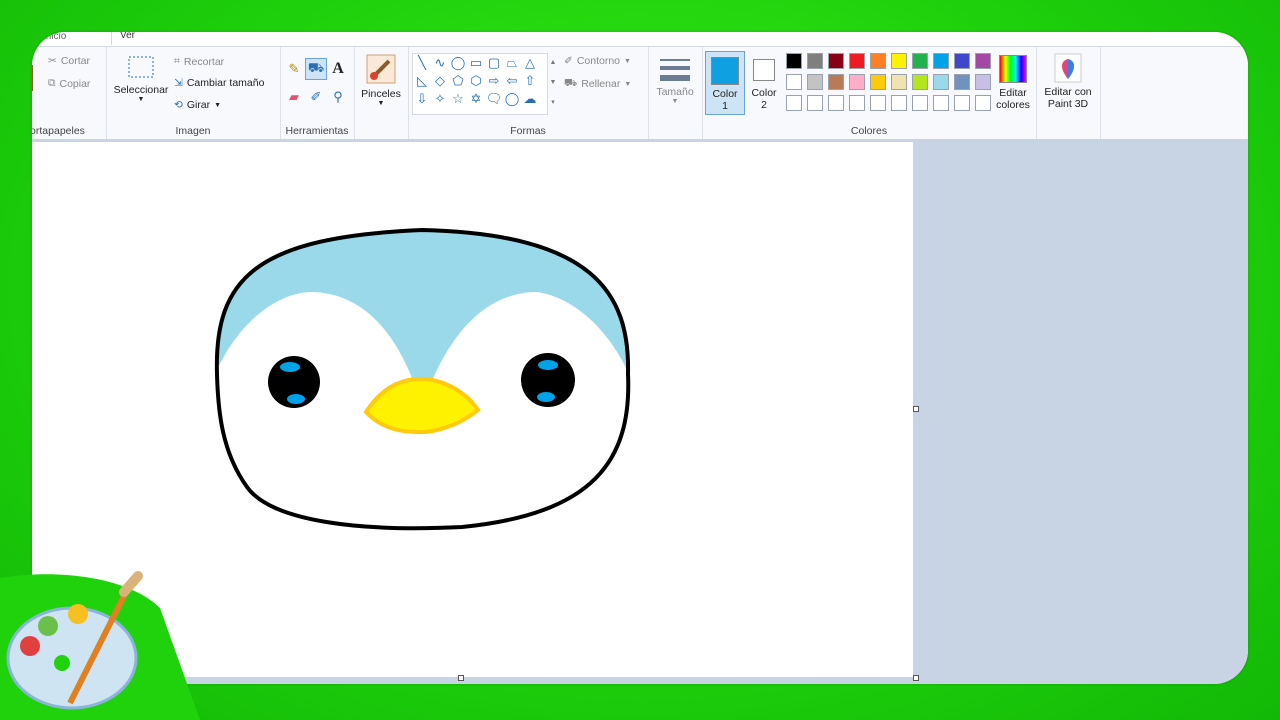 The image size is (1280, 720). Describe the element at coordinates (512, 81) in the screenshot. I see `left-arrow-shape-icon: ⇦` at that location.